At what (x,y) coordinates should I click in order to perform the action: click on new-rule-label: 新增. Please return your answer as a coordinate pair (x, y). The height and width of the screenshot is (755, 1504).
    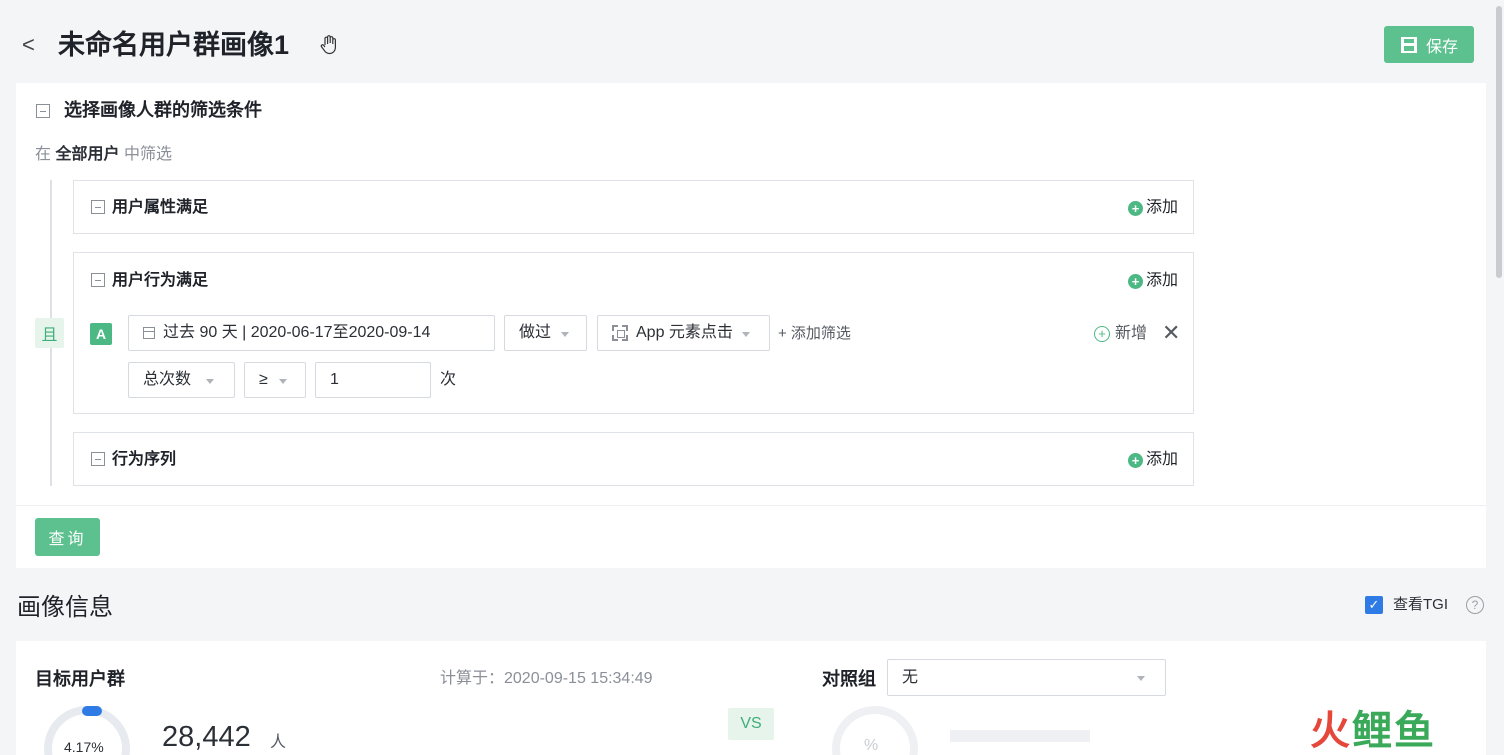
    Looking at the image, I should click on (1131, 333).